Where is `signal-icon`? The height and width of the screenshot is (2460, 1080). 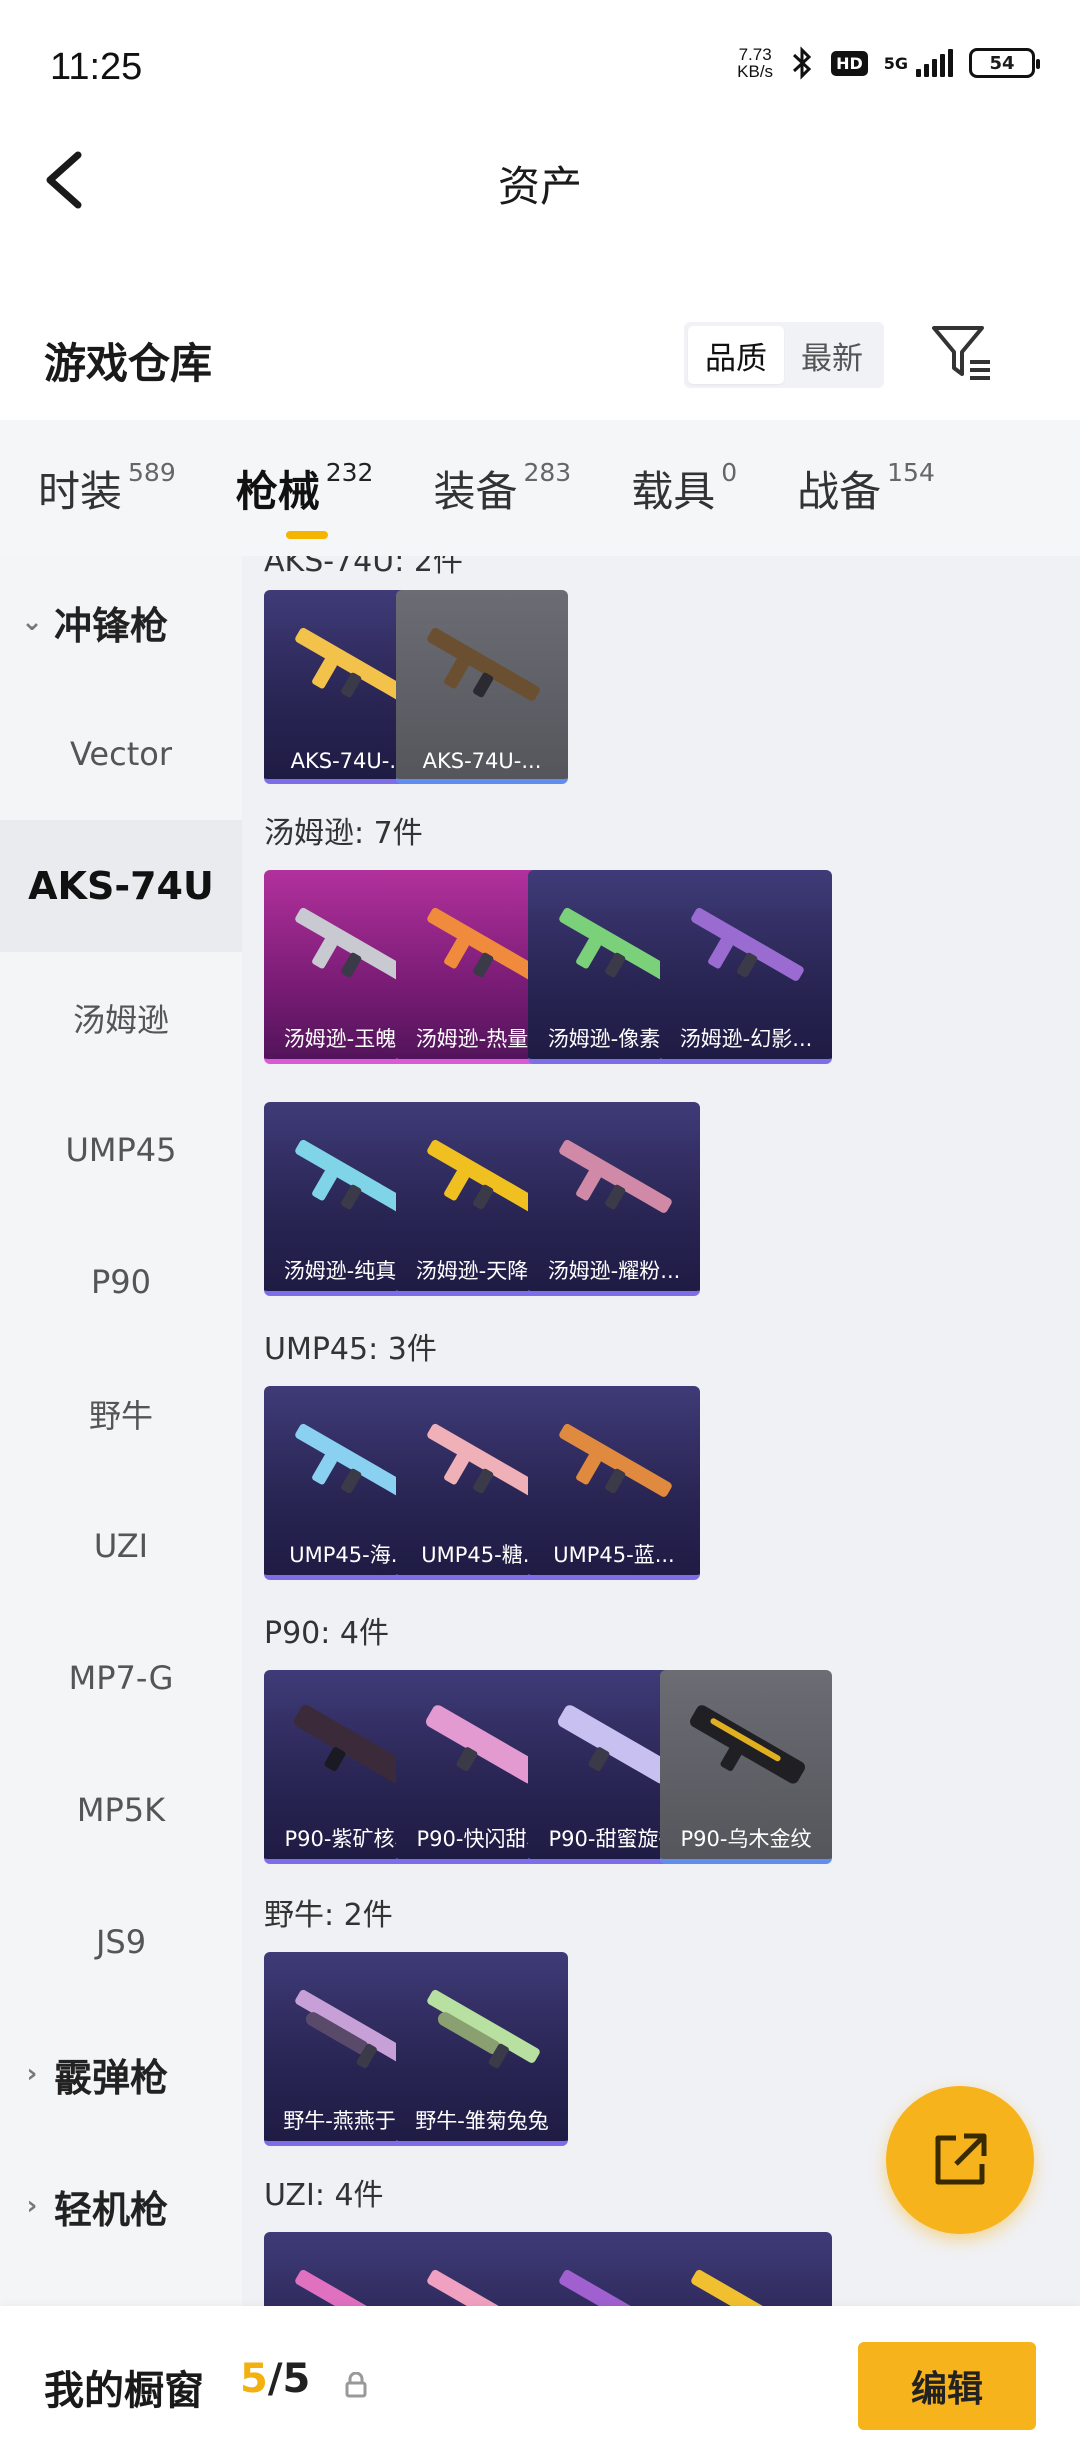 signal-icon is located at coordinates (934, 63).